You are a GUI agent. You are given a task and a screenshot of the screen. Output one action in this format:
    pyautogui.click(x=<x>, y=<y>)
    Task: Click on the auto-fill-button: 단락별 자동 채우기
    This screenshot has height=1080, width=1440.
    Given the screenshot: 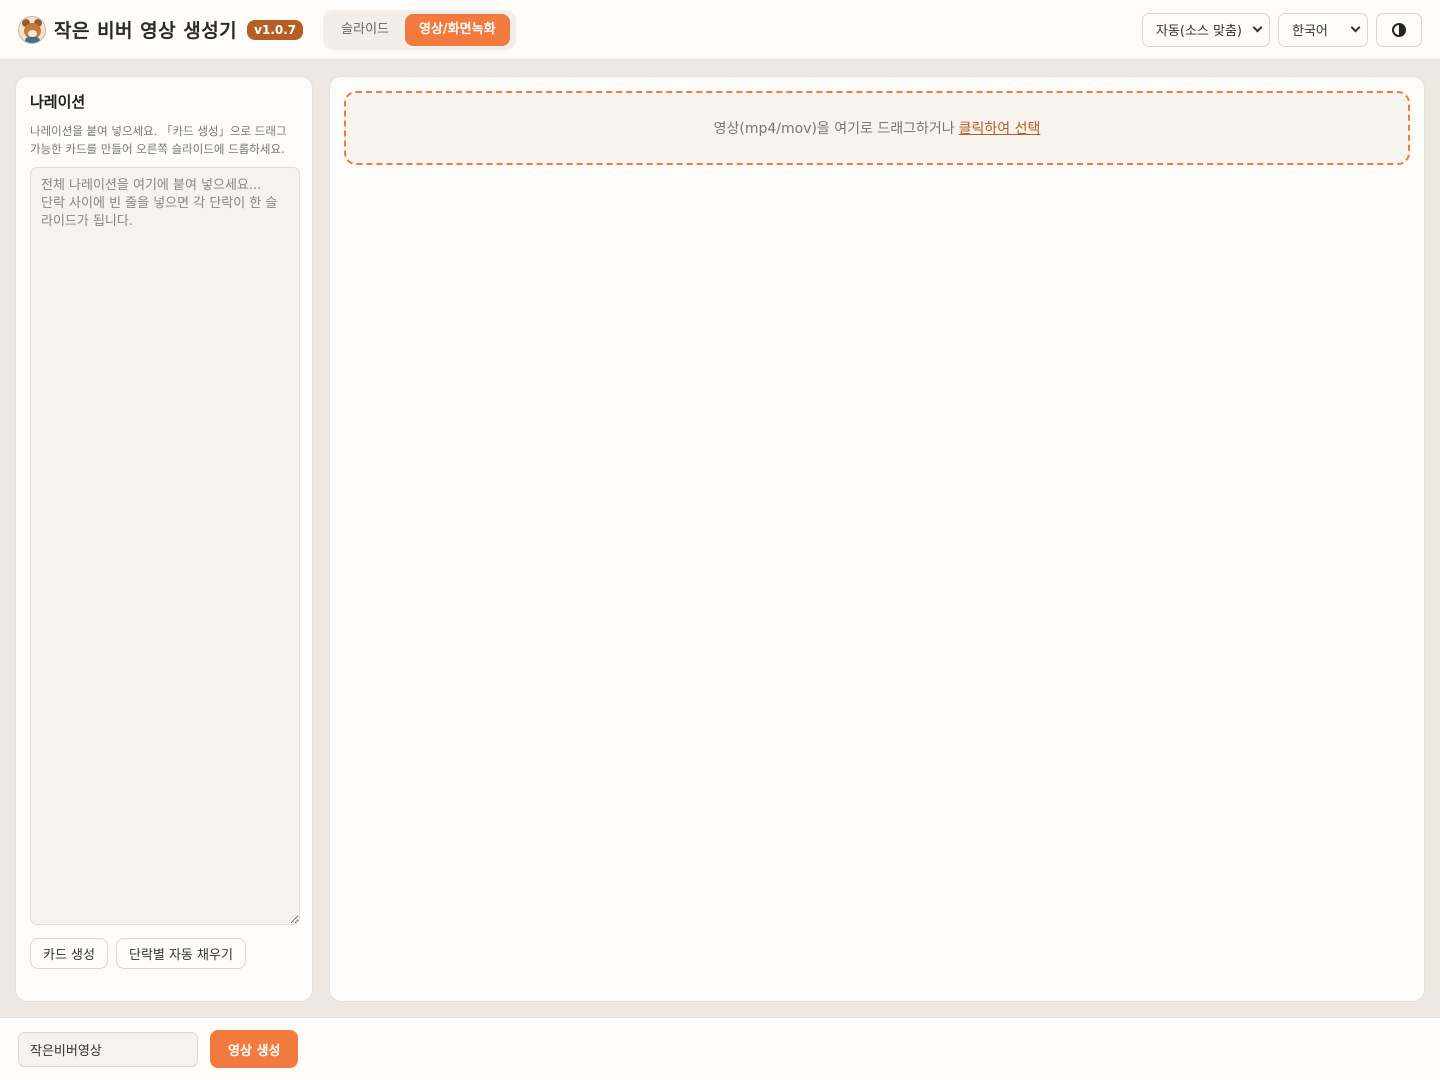 What is the action you would take?
    pyautogui.click(x=180, y=953)
    